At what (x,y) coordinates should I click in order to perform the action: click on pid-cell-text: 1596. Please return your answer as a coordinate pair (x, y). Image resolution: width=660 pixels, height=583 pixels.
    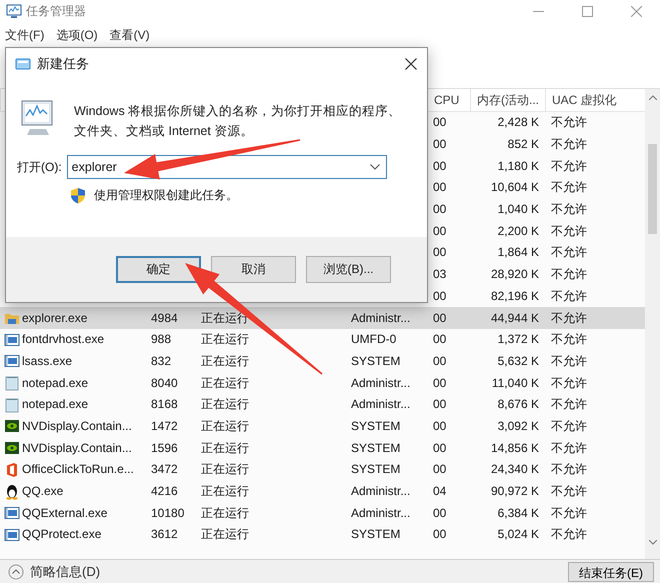
    Looking at the image, I should click on (164, 448).